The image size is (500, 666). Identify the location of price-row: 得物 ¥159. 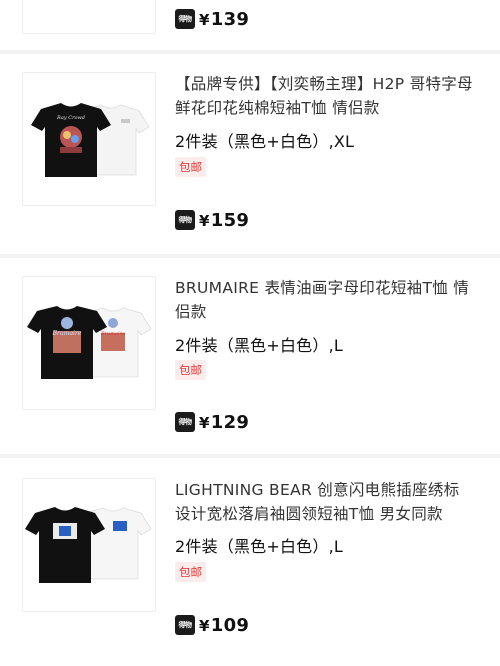
(212, 220).